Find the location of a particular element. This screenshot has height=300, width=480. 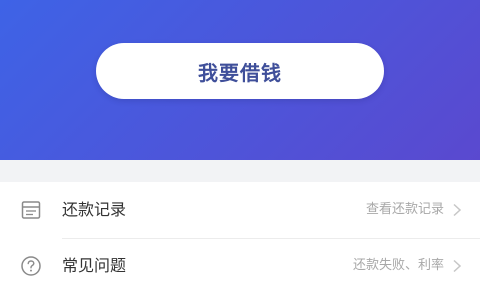

borrow-money-button: 我要借钱 is located at coordinates (240, 71).